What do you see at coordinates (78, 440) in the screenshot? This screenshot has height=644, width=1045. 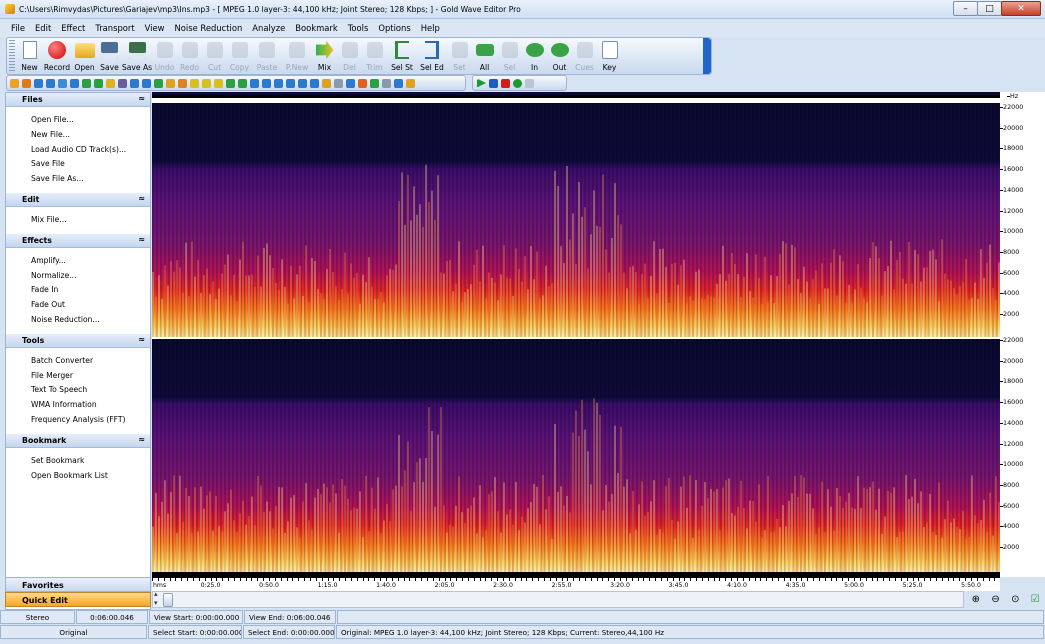 I see `sidebar-section-bookmark: Bookmark ≈` at bounding box center [78, 440].